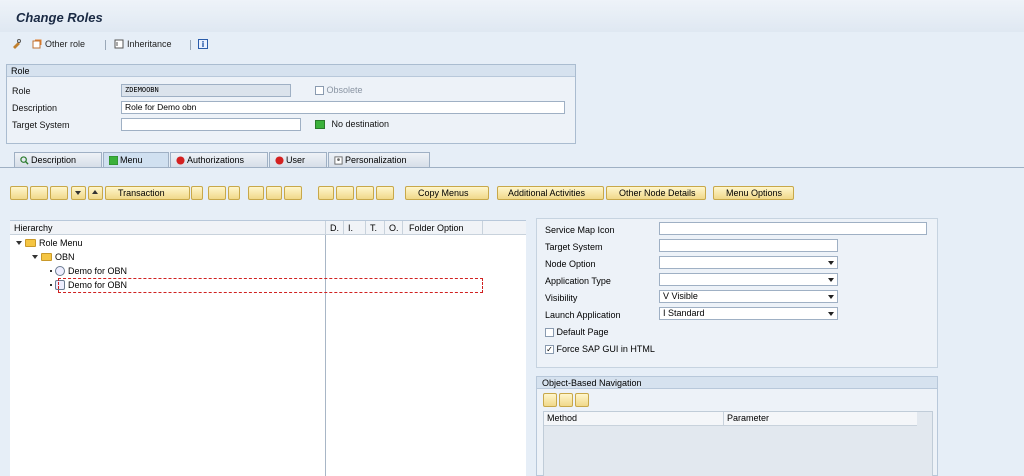  What do you see at coordinates (793, 228) in the screenshot?
I see `service-map-icon-field` at bounding box center [793, 228].